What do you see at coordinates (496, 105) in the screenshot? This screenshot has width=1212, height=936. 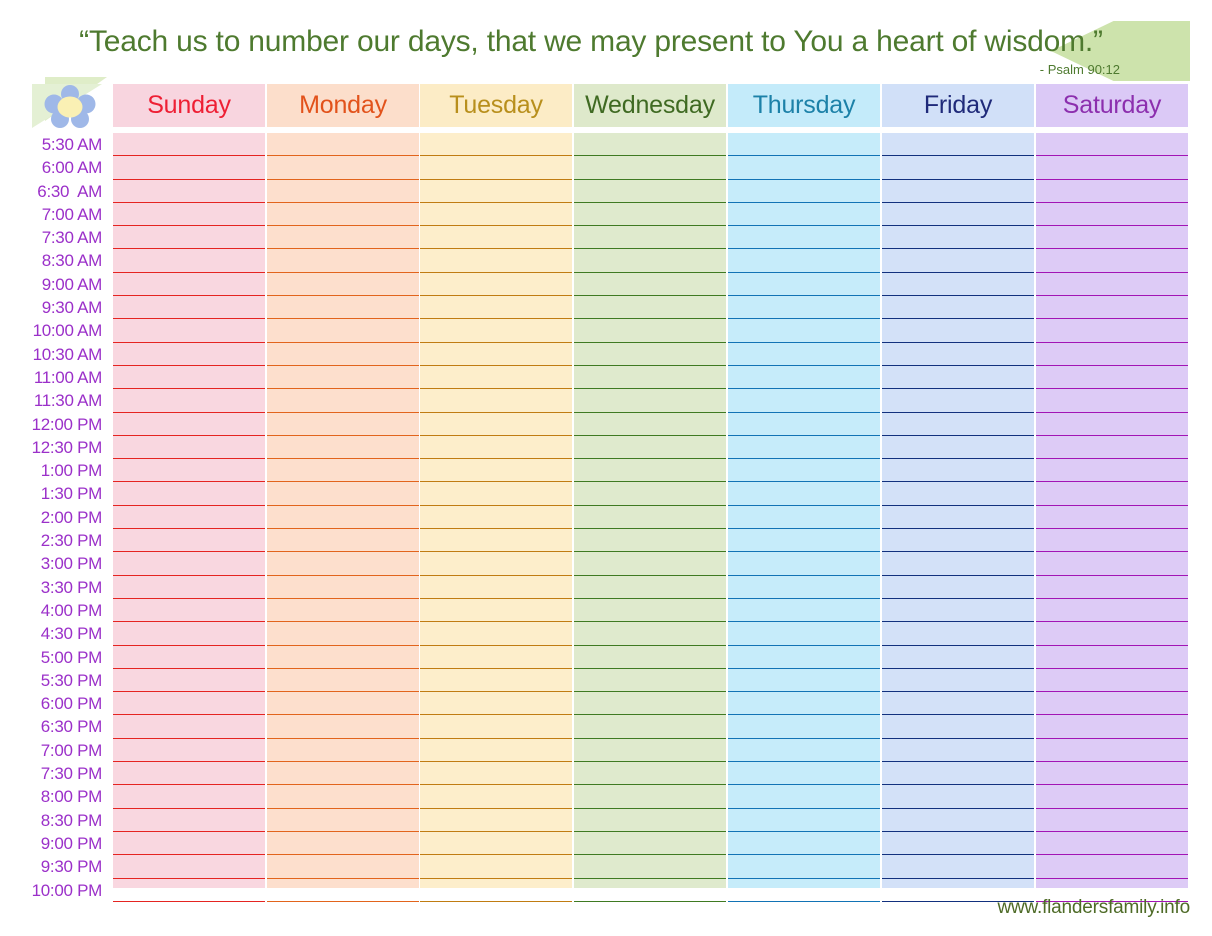 I see `day-header-tuesday: Tuesday` at bounding box center [496, 105].